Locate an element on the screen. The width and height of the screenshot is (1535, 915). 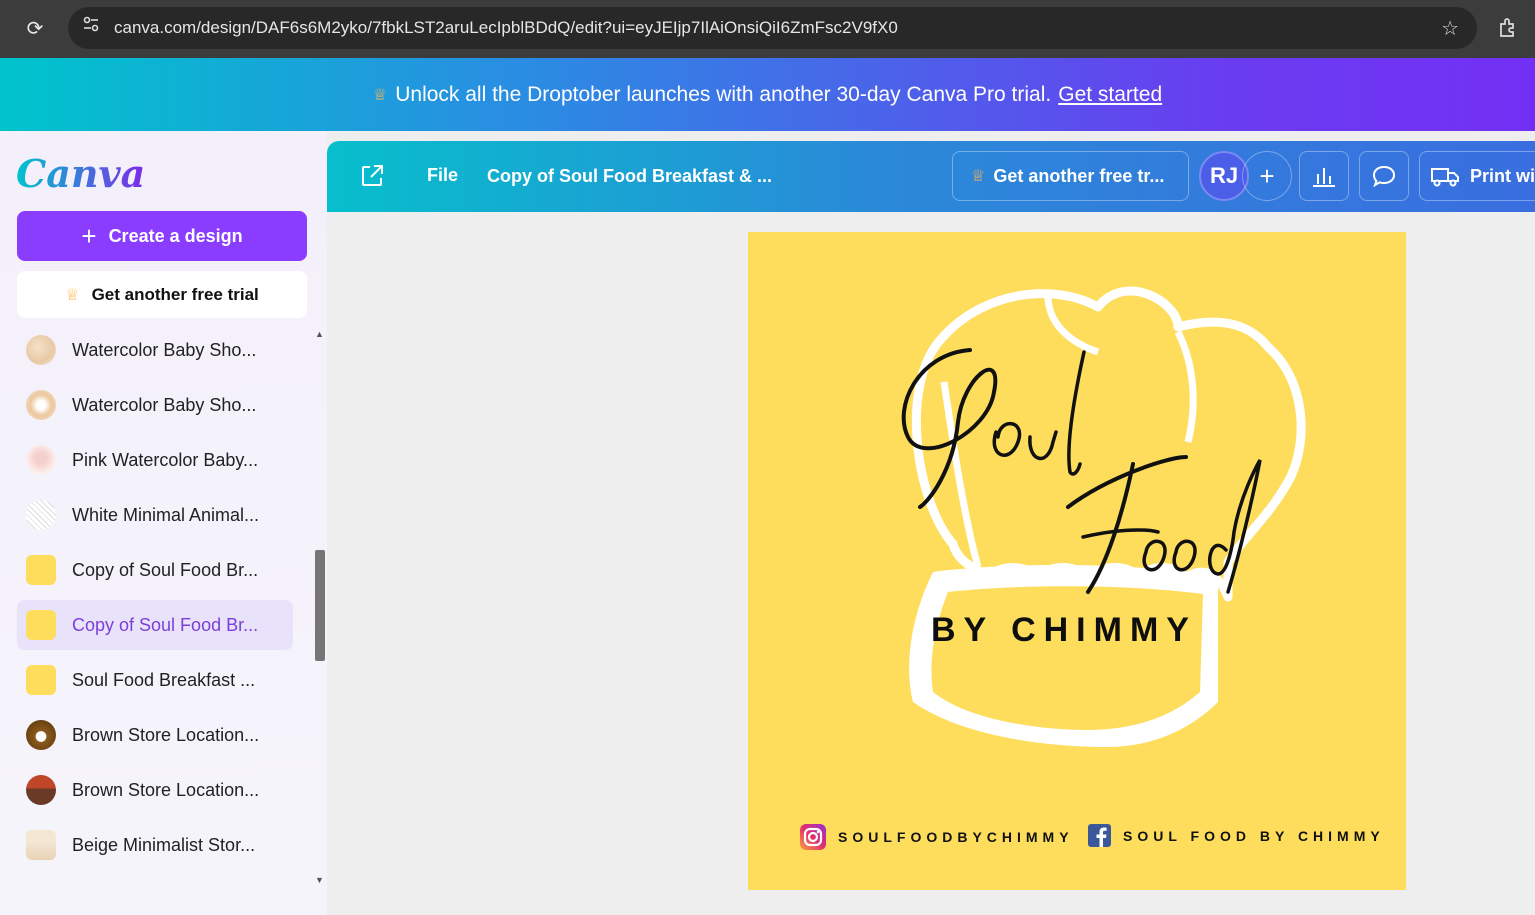
comment-button is located at coordinates (1384, 176).